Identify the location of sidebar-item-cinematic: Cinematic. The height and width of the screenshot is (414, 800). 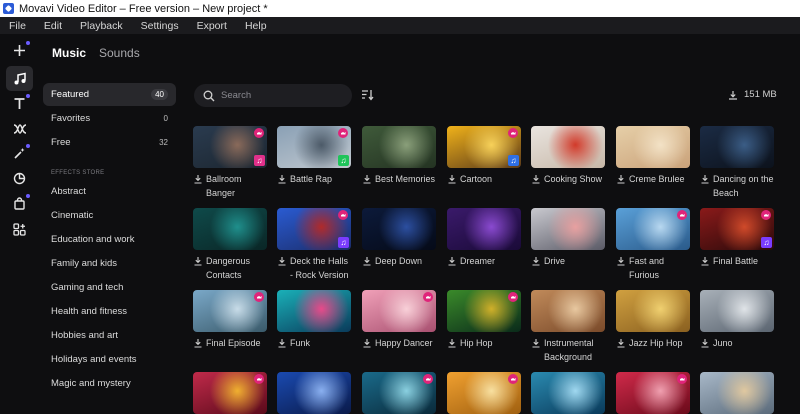
(109, 215).